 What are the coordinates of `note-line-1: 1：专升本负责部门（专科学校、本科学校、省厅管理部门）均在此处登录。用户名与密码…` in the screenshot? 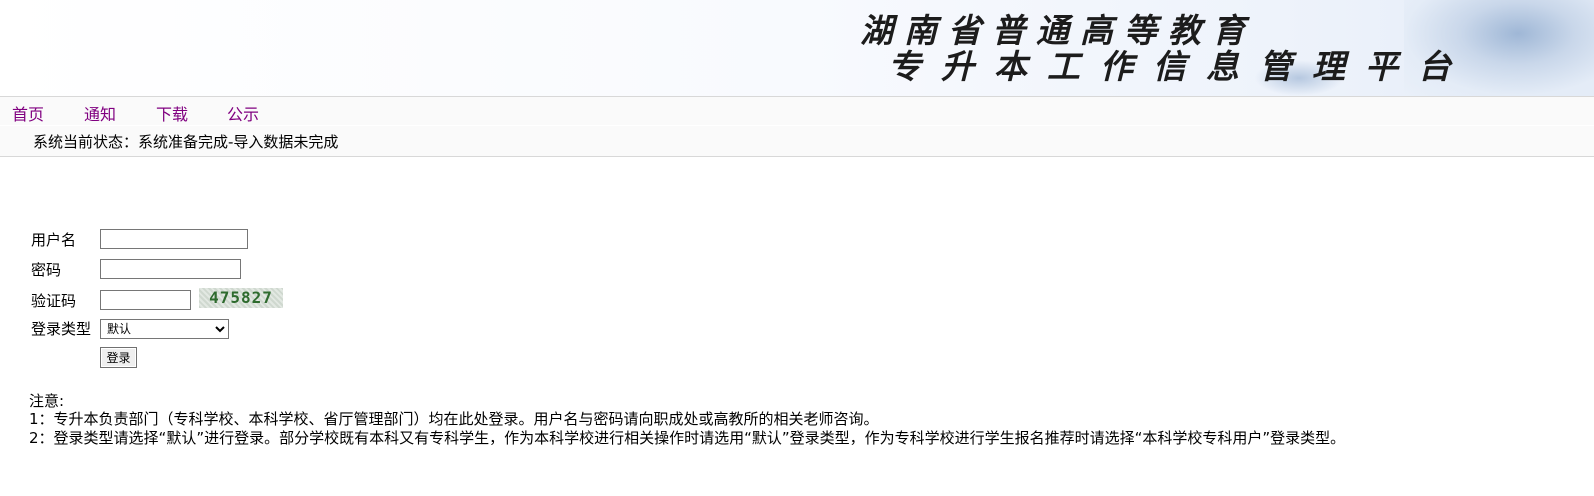 It's located at (454, 419).